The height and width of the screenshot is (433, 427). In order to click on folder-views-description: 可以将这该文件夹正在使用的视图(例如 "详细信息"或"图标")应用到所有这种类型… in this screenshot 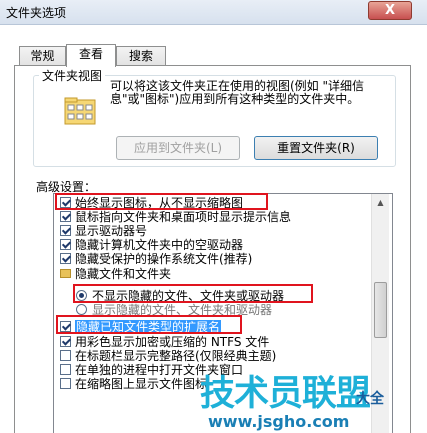, I will do `click(237, 92)`.